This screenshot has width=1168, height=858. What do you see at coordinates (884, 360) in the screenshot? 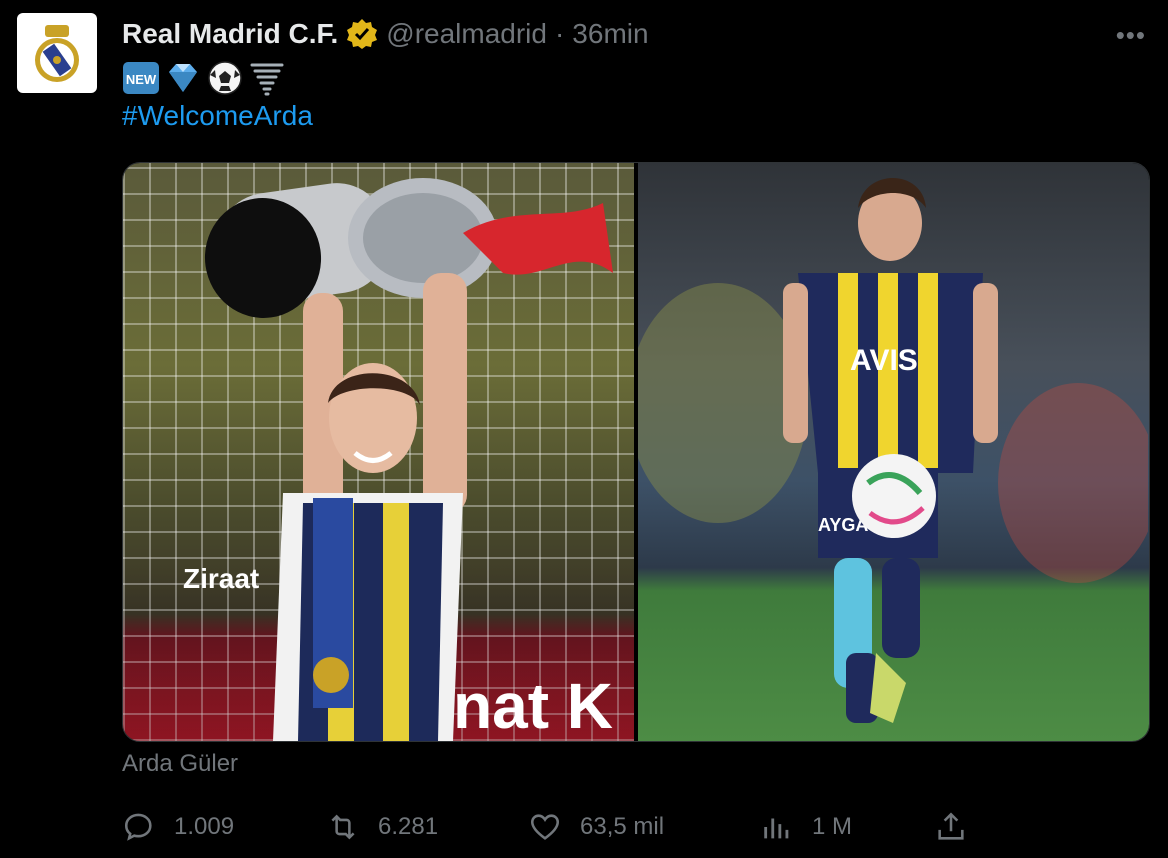
I see `svg-text: AVIS` at bounding box center [884, 360].